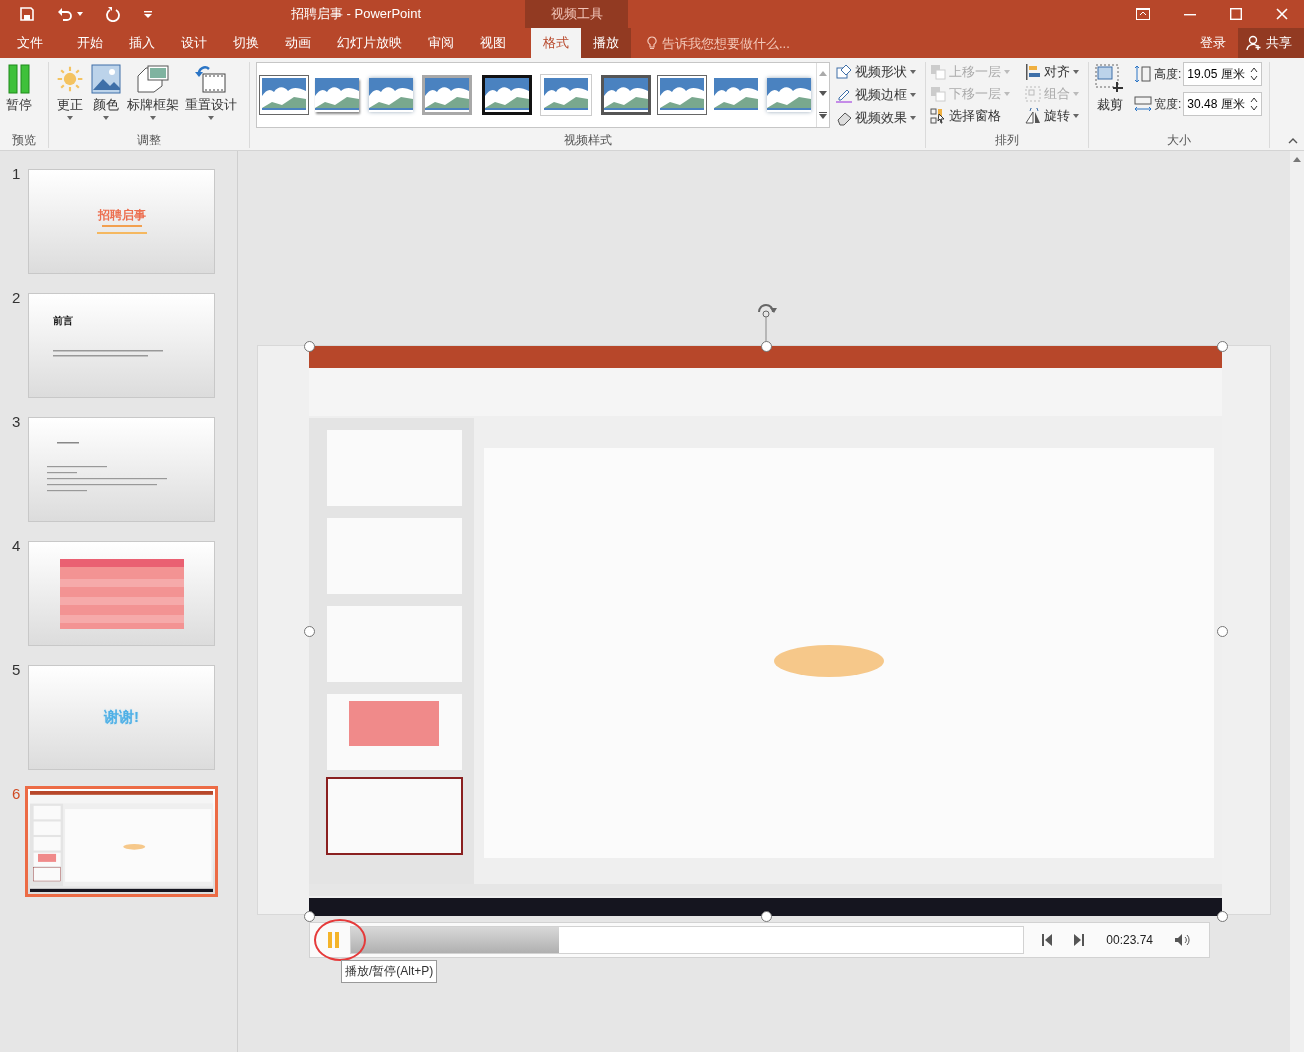  I want to click on save-icon, so click(27, 14).